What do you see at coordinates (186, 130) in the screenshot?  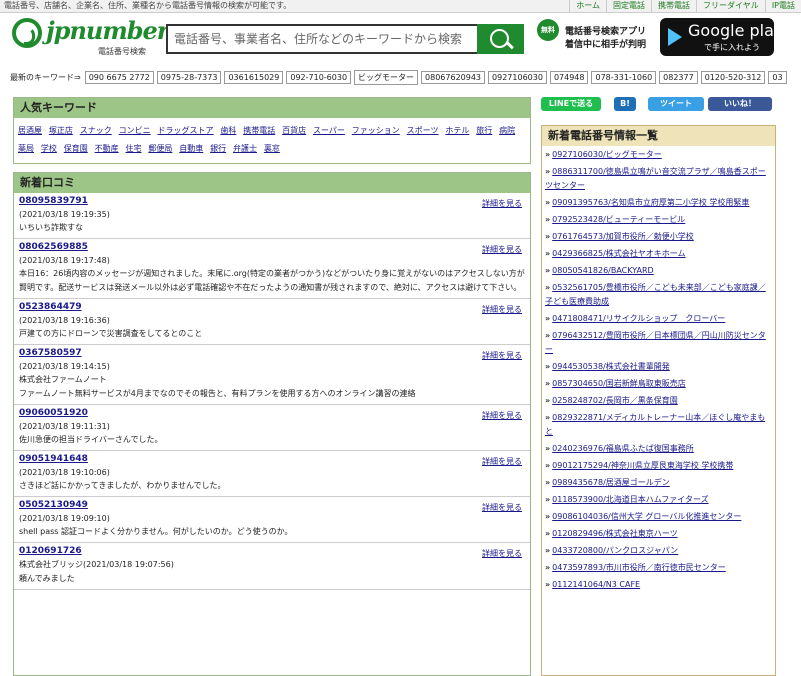 I see `popular-tag: ドラッグストア` at bounding box center [186, 130].